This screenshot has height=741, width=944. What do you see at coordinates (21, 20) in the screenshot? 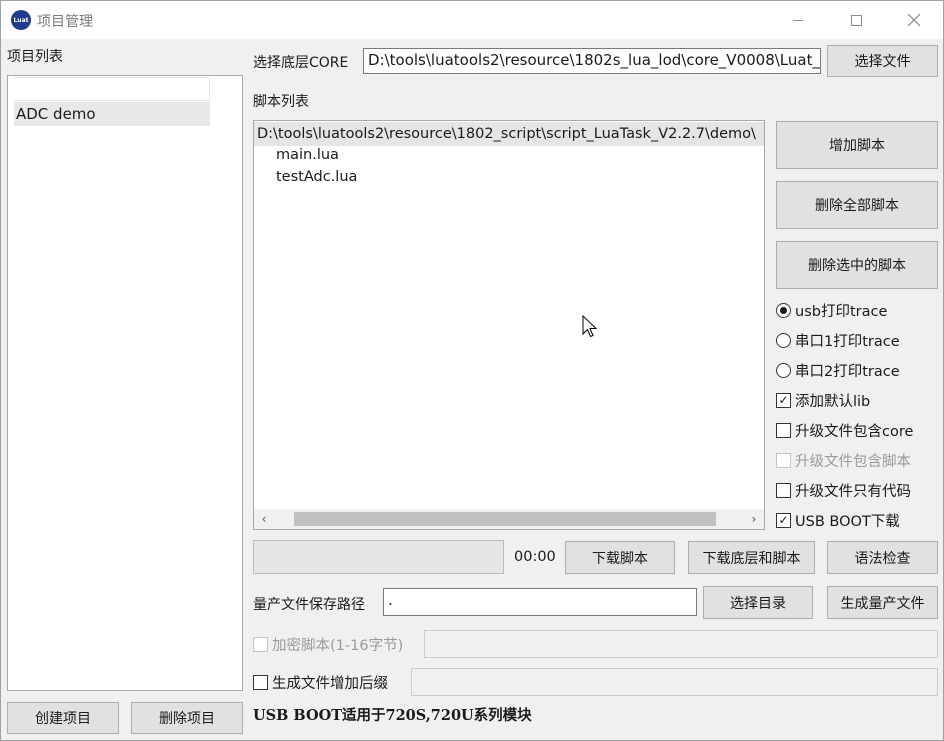
I see `app-logo-icon: Luat` at bounding box center [21, 20].